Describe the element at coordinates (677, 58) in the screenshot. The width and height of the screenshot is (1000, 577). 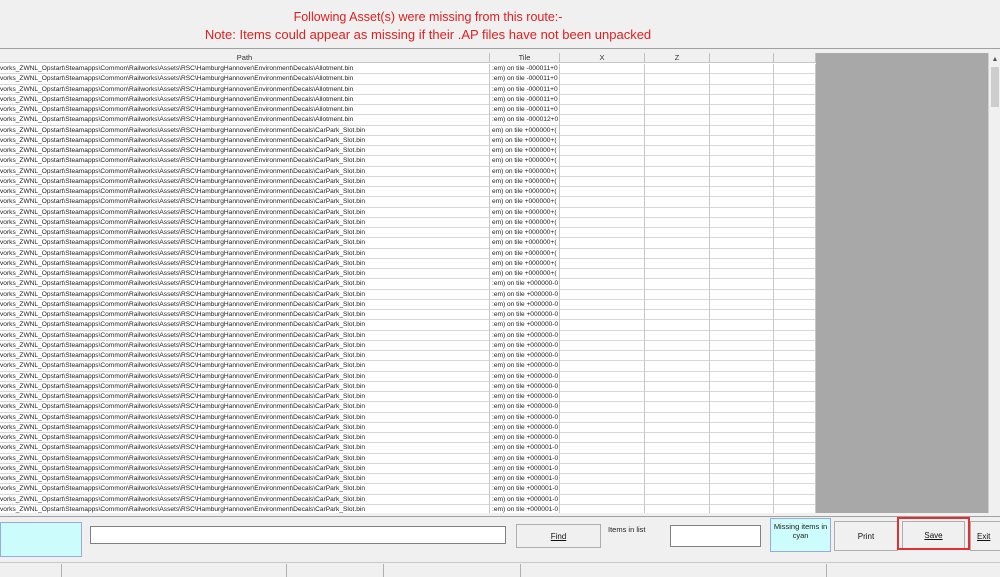
I see `column-header-z: Z` at that location.